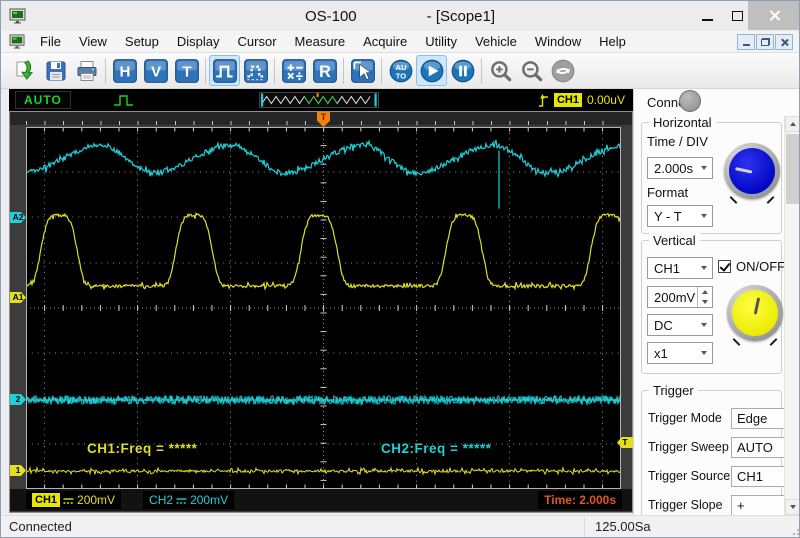 The width and height of the screenshot is (800, 538). Describe the element at coordinates (581, 100) in the screenshot. I see `trigger-readout: CH1 0.00uV` at that location.